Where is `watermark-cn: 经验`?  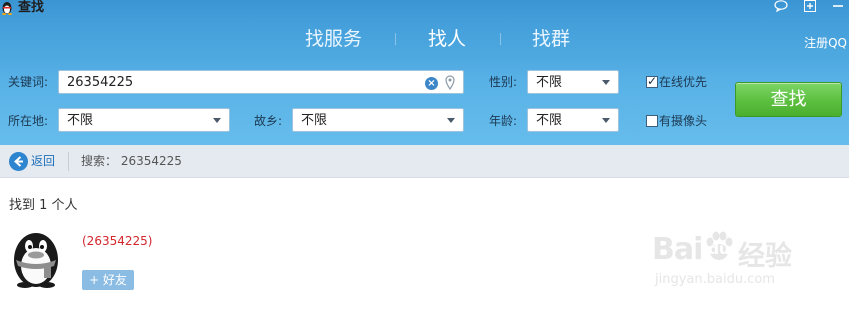
watermark-cn: 经验 is located at coordinates (765, 256).